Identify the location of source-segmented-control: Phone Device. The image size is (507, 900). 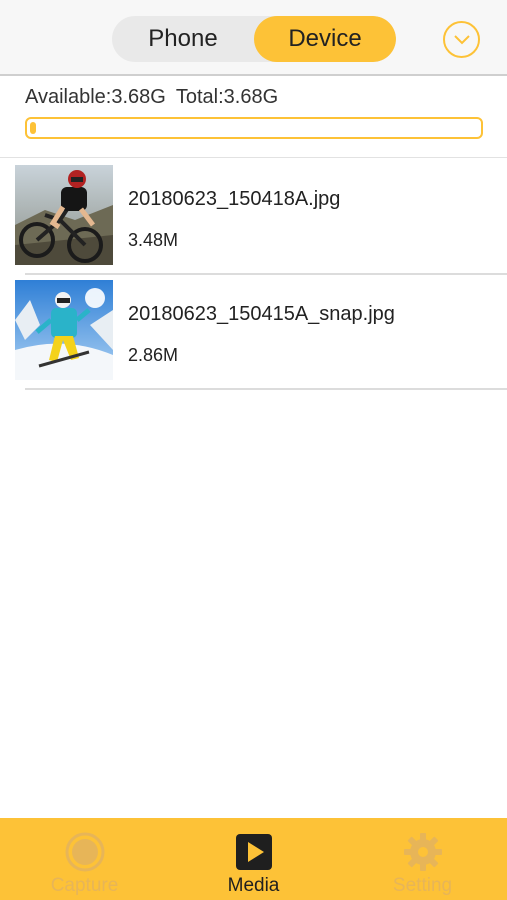
(254, 39).